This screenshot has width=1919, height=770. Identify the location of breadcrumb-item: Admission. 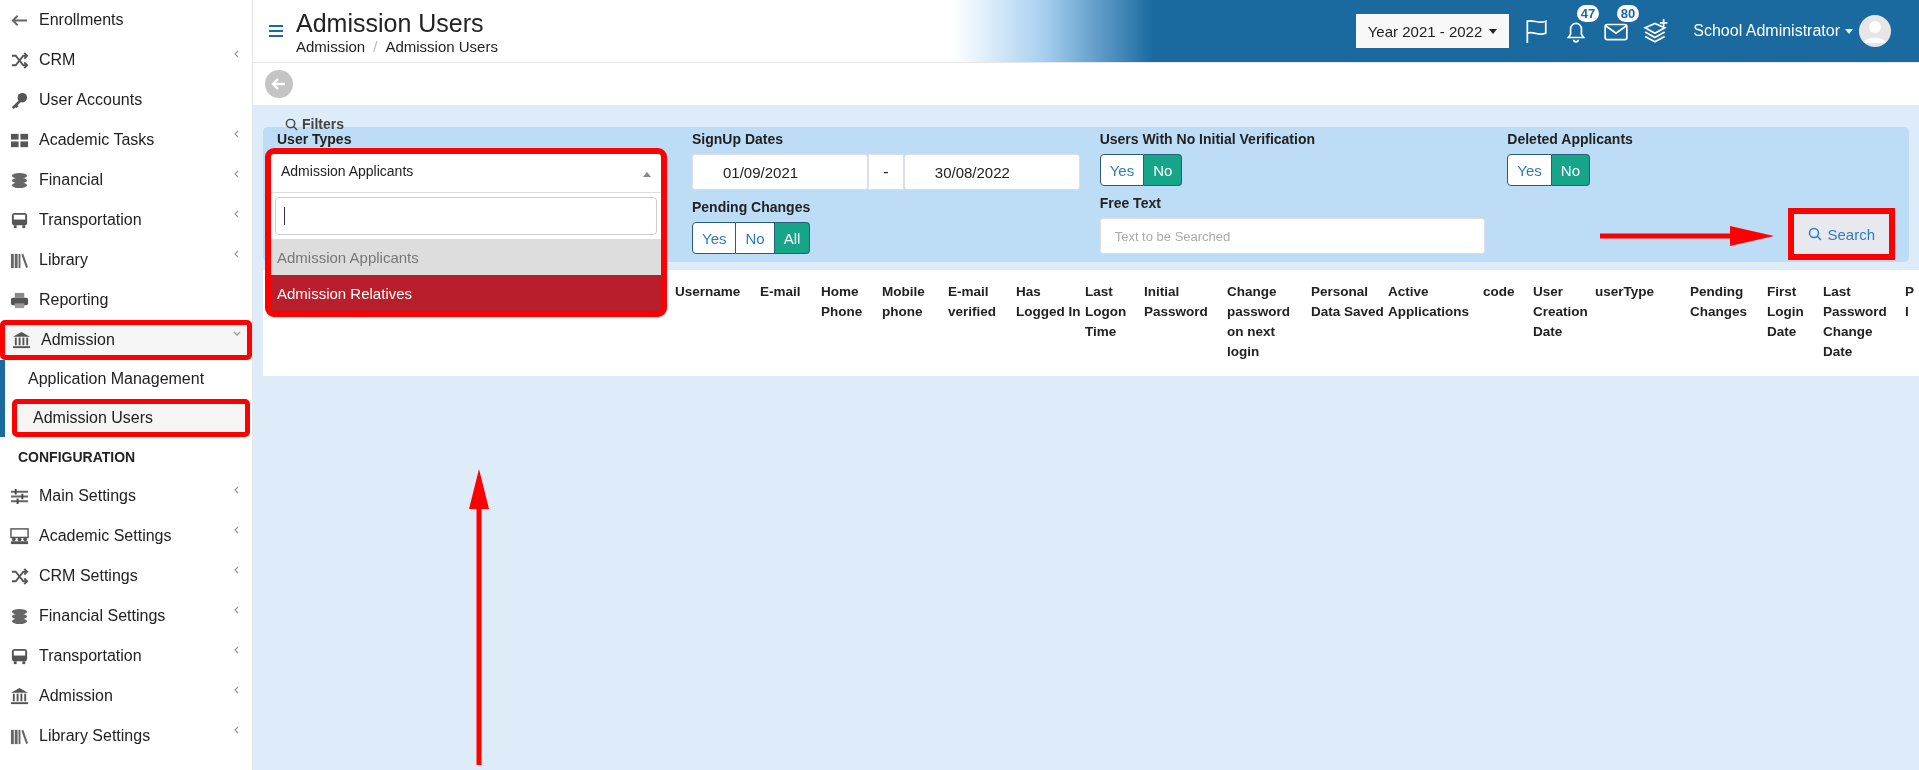
(331, 46).